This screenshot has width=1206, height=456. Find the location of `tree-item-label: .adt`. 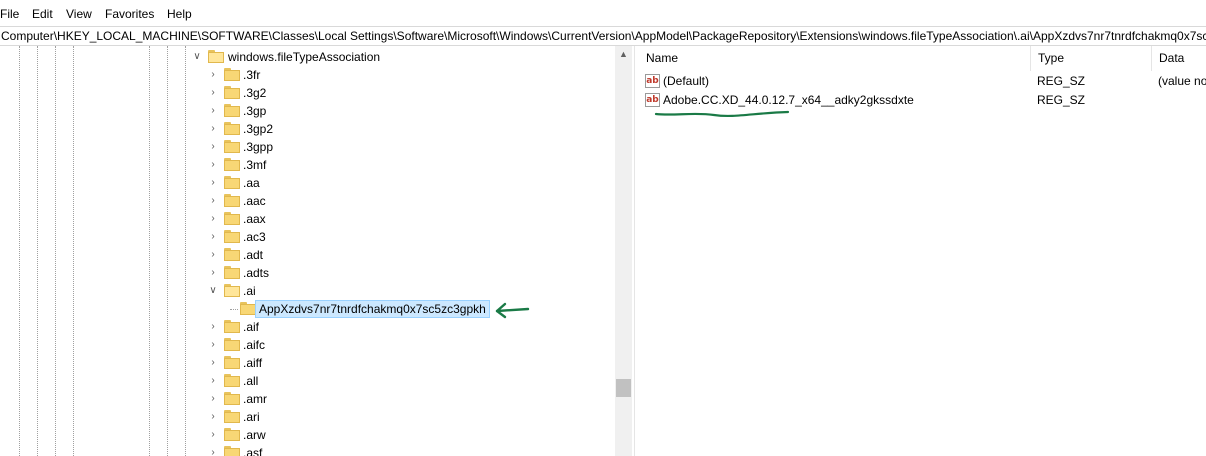

tree-item-label: .adt is located at coordinates (253, 255).